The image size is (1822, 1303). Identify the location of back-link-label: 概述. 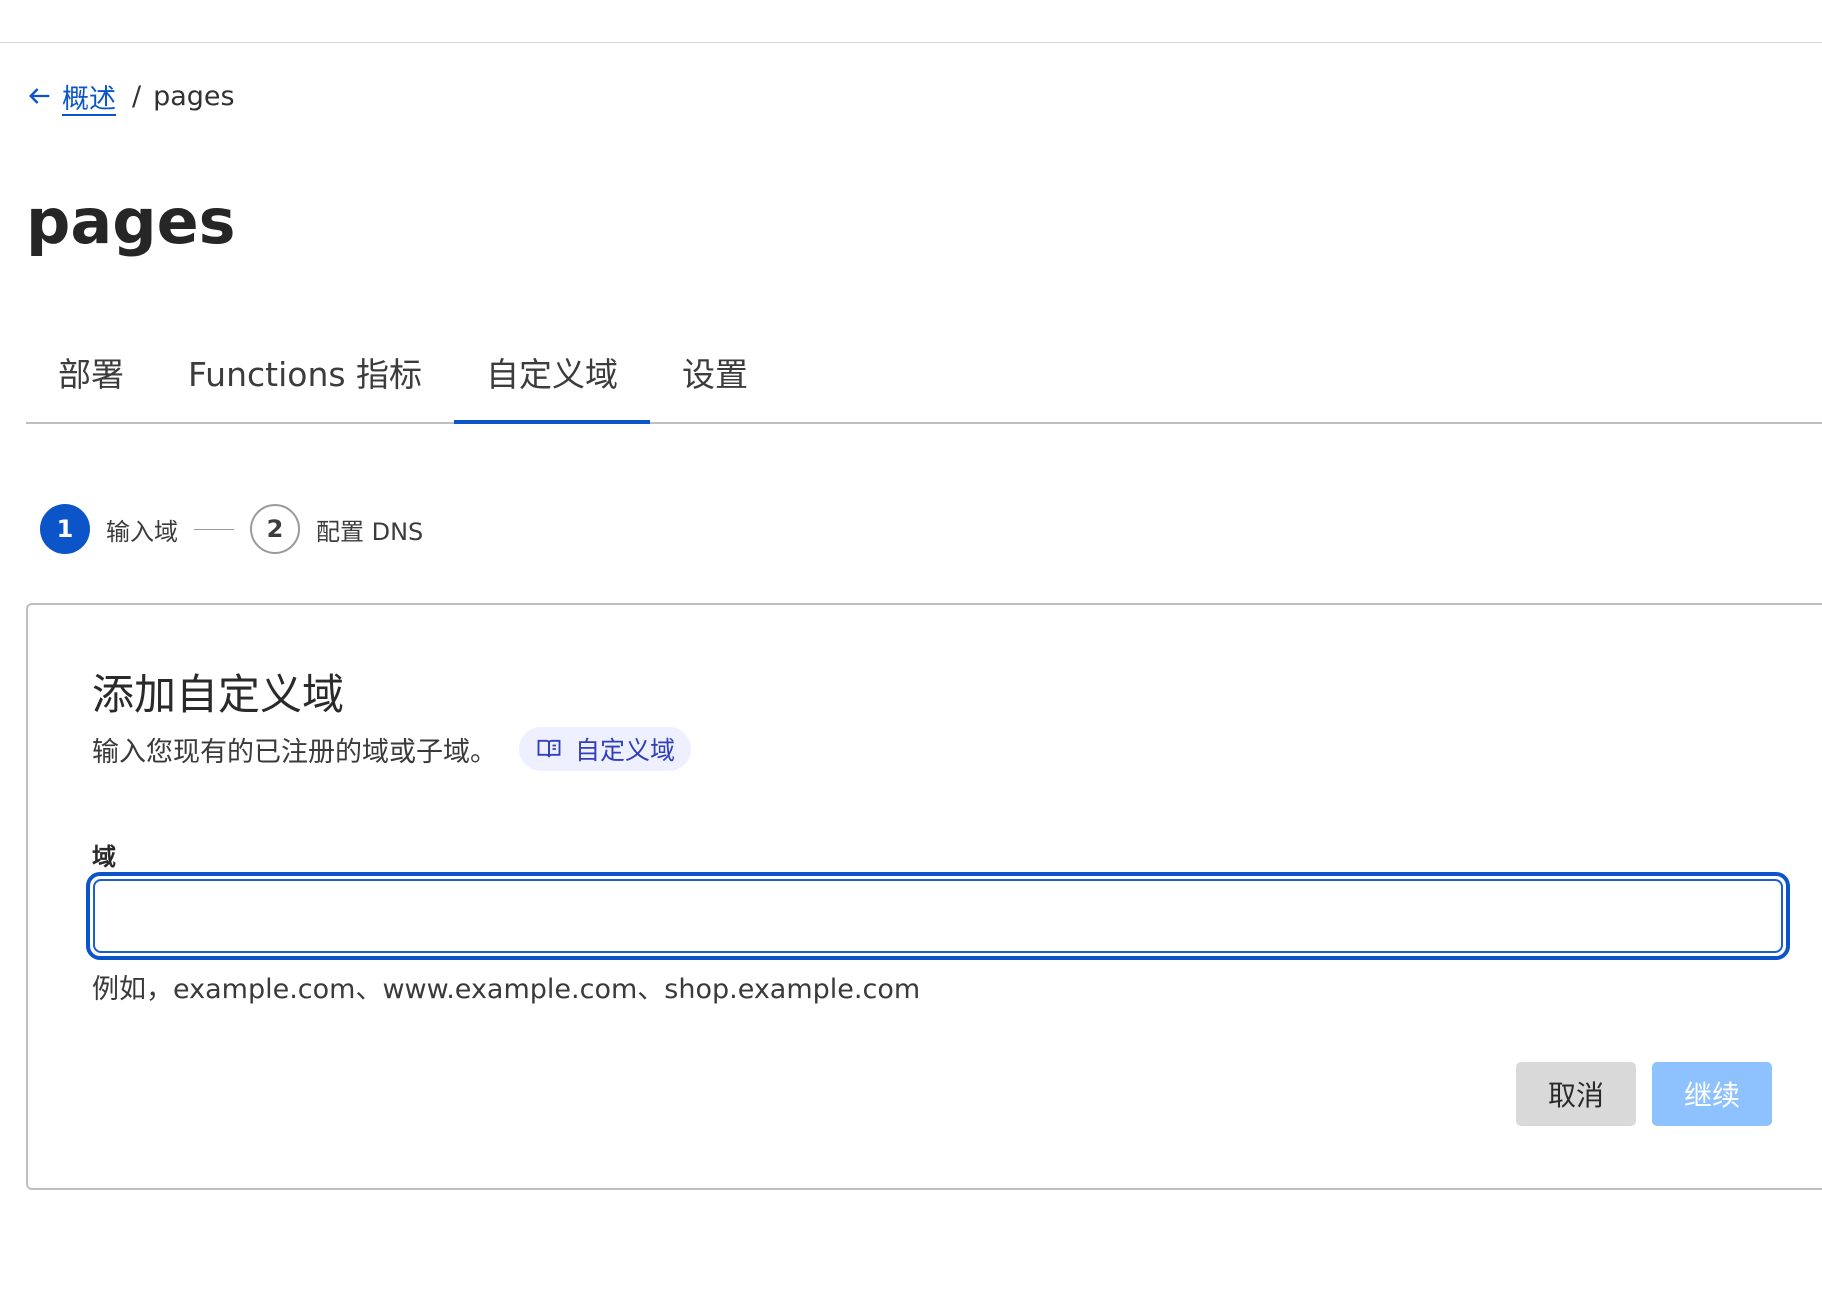
(89, 96).